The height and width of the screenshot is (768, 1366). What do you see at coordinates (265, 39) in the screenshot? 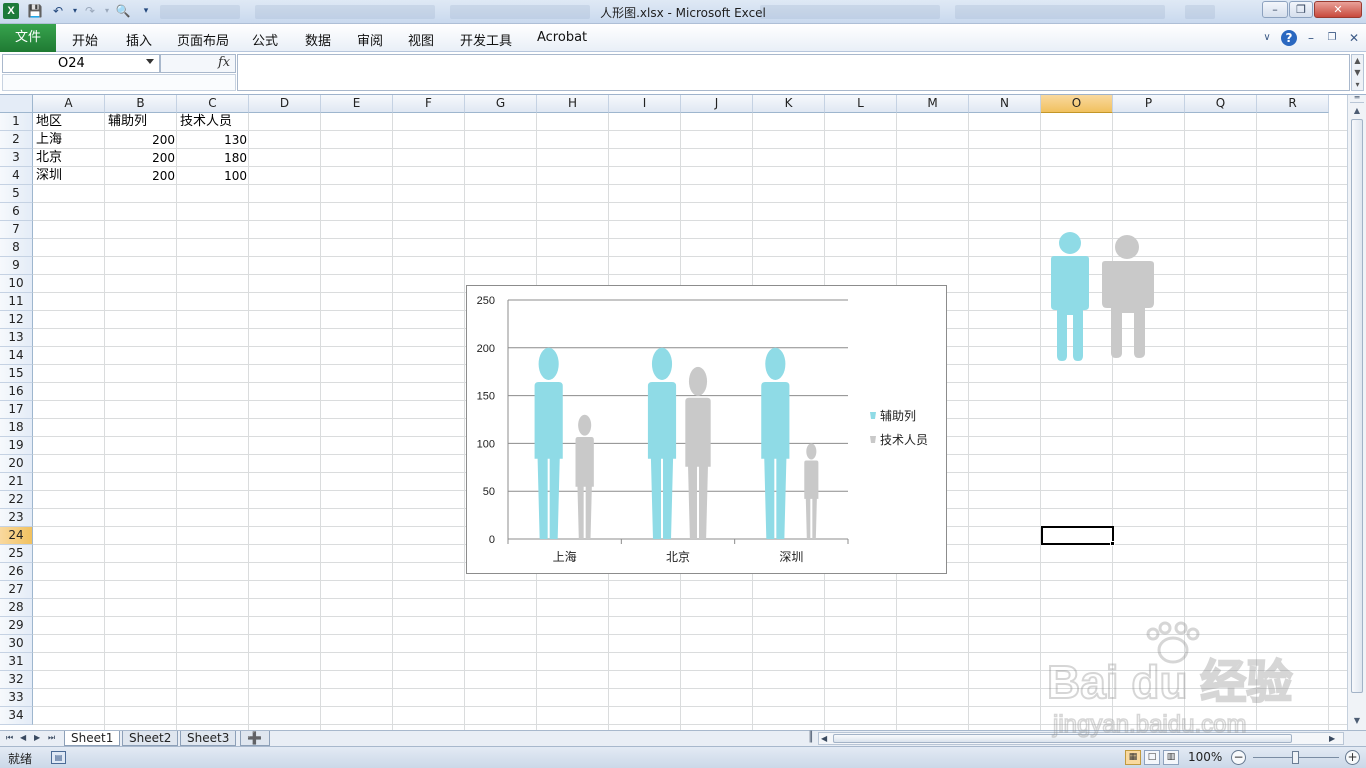
I see `tab-formulas: 公式` at bounding box center [265, 39].